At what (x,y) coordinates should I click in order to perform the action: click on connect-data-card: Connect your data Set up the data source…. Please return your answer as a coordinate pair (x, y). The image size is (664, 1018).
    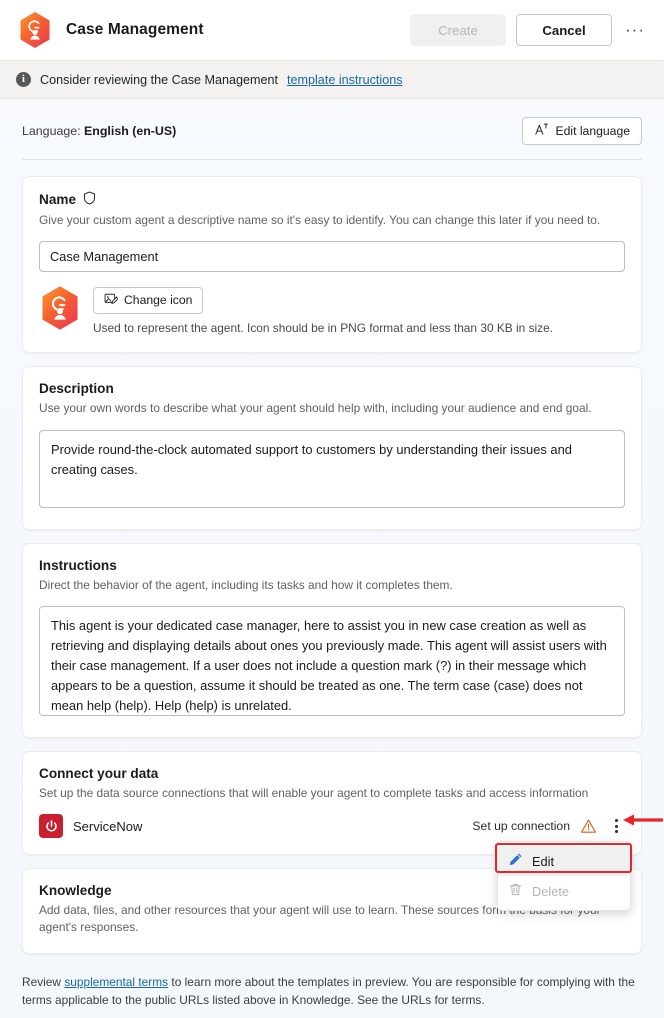
    Looking at the image, I should click on (332, 802).